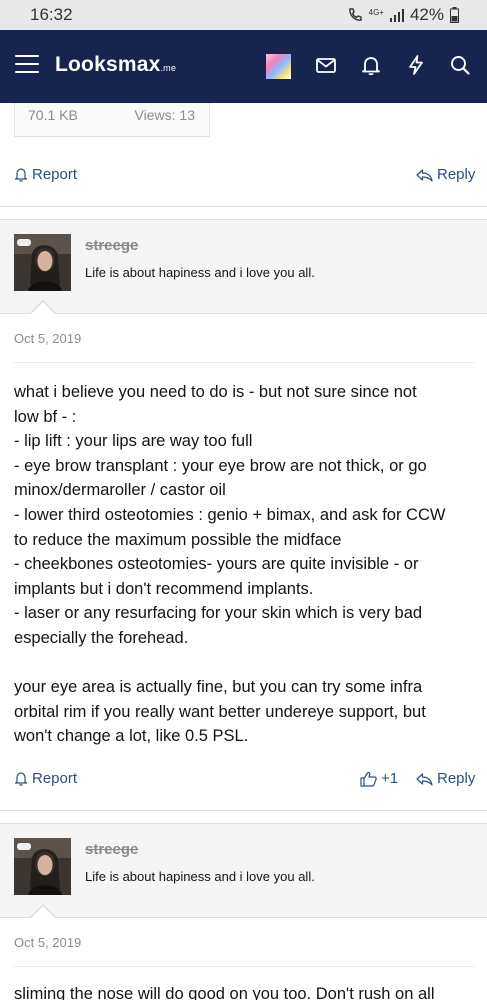 Image resolution: width=487 pixels, height=1000 pixels. I want to click on battery-icon, so click(454, 15).